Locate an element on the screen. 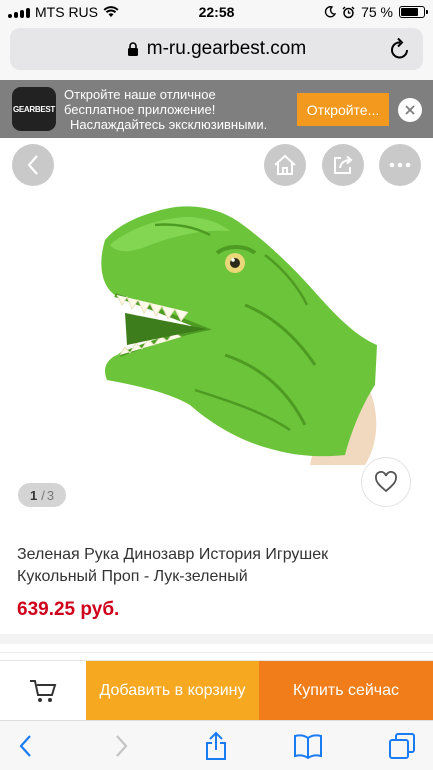 This screenshot has height=770, width=433. url-text: m-ru.gearbest.com is located at coordinates (226, 48).